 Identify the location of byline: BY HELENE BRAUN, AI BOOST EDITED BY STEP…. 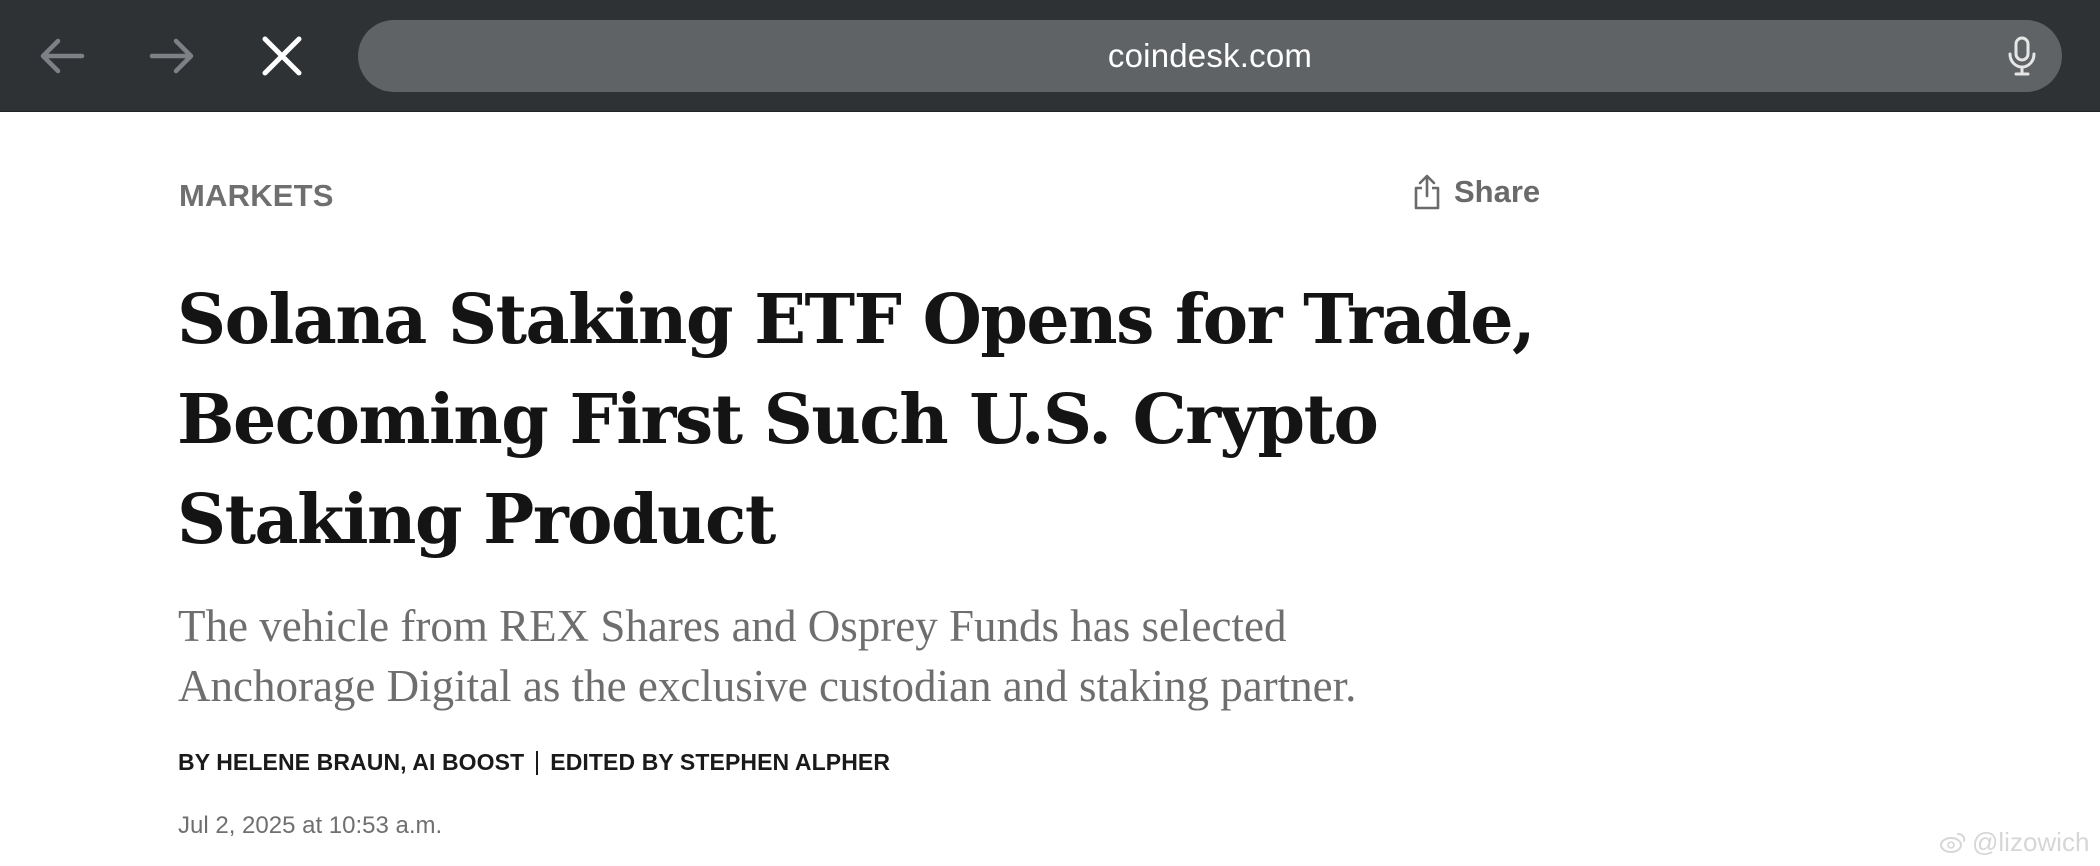
(534, 762).